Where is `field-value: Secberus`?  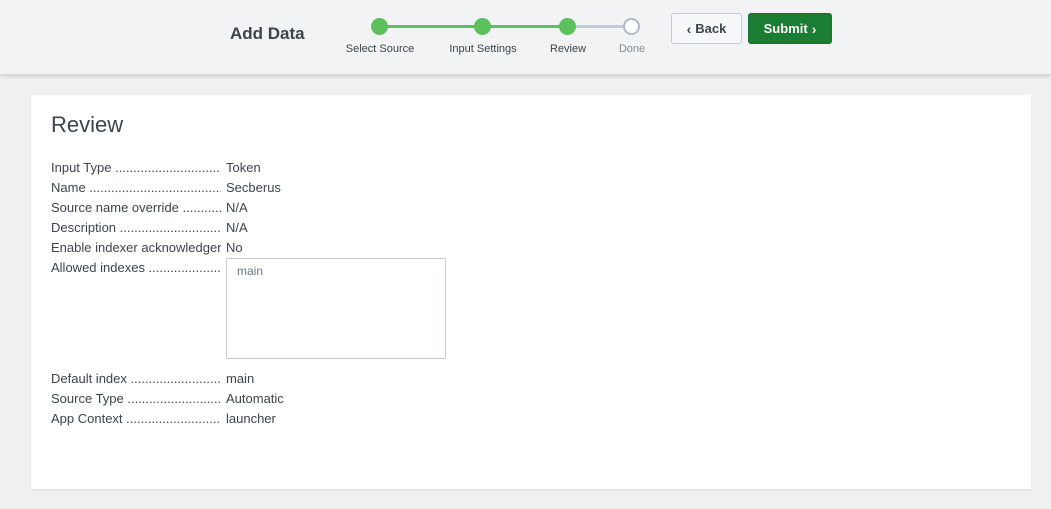
field-value: Secberus is located at coordinates (253, 187).